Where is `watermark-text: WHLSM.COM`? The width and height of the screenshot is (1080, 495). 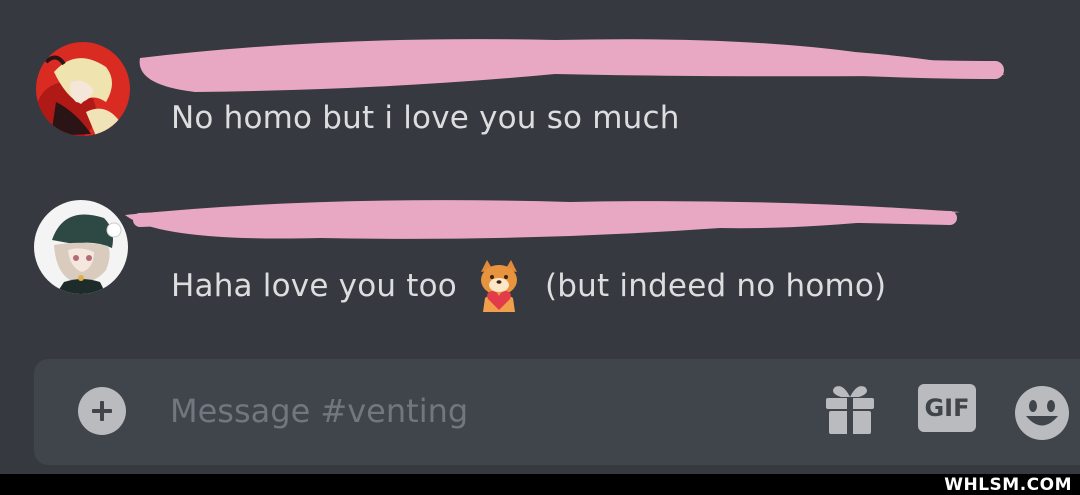
watermark-text: WHLSM.COM is located at coordinates (1008, 485).